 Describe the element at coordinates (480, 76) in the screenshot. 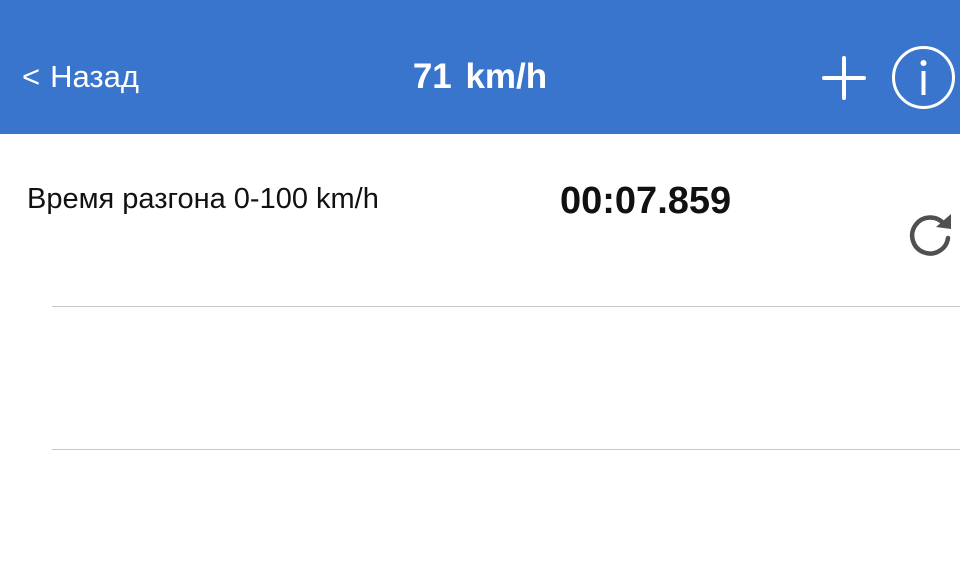

I see `page-title: 71 km/h` at that location.